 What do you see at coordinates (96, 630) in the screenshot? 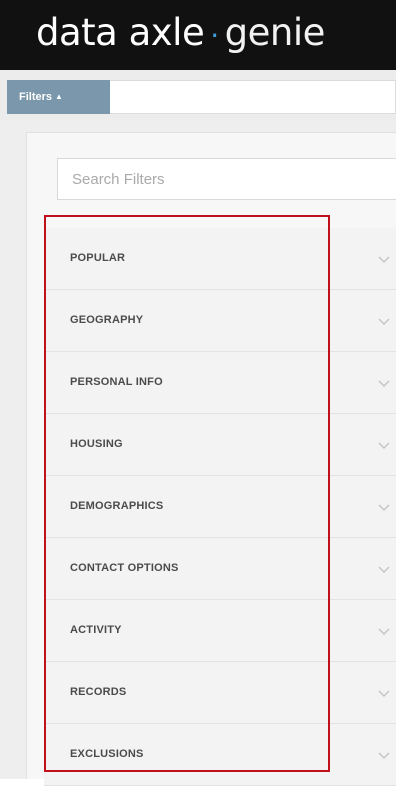
I see `filter-category-label: ACTIVITY` at bounding box center [96, 630].